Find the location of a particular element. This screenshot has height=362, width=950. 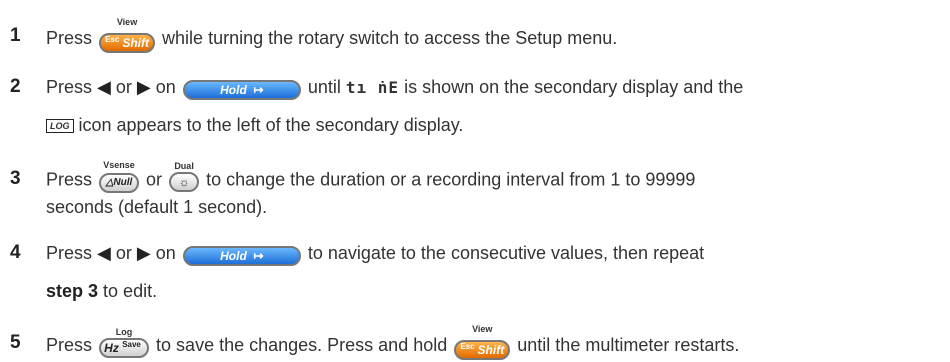

step-number: 4 is located at coordinates (15, 252).